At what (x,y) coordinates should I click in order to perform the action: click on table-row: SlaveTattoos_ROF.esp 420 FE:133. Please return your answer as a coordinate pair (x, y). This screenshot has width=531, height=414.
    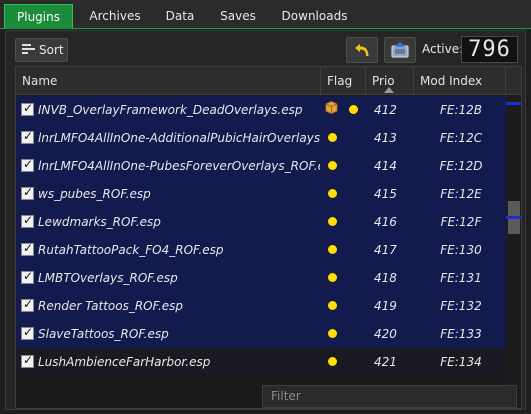
    Looking at the image, I should click on (261, 334).